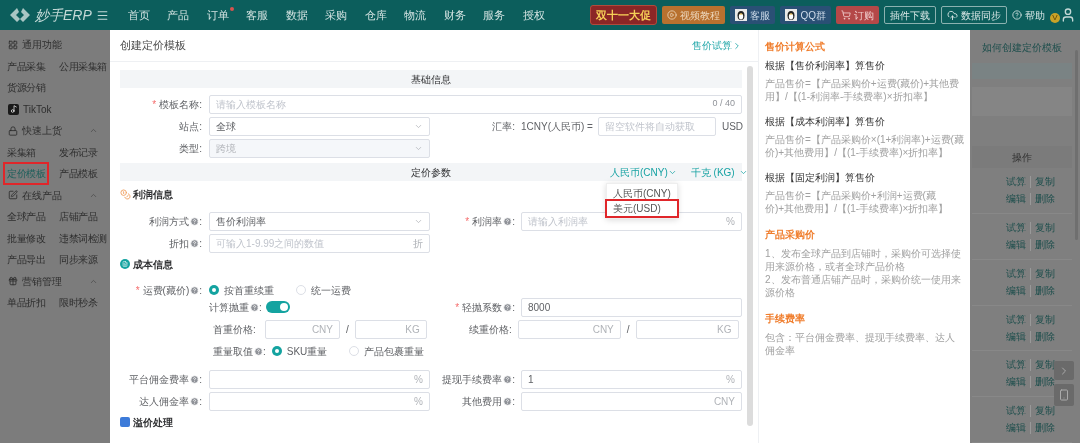 This screenshot has width=1080, height=443. Describe the element at coordinates (415, 15) in the screenshot. I see `nav-item: 物流` at that location.